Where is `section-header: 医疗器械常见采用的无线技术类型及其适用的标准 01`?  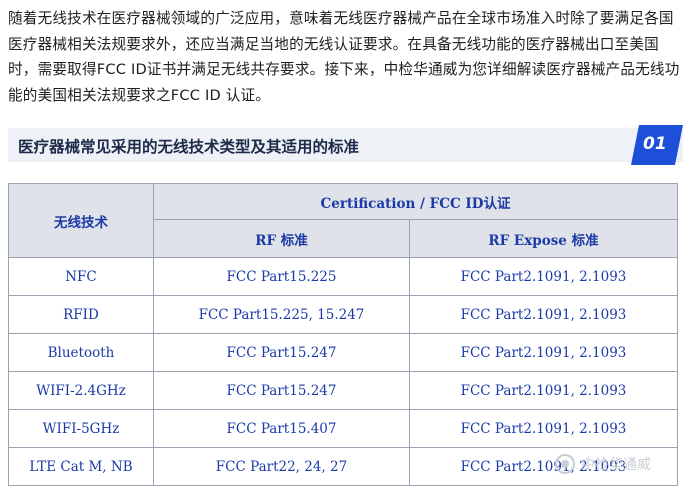 section-header: 医疗器械常见采用的无线技术类型及其适用的标准 01 is located at coordinates (345, 145).